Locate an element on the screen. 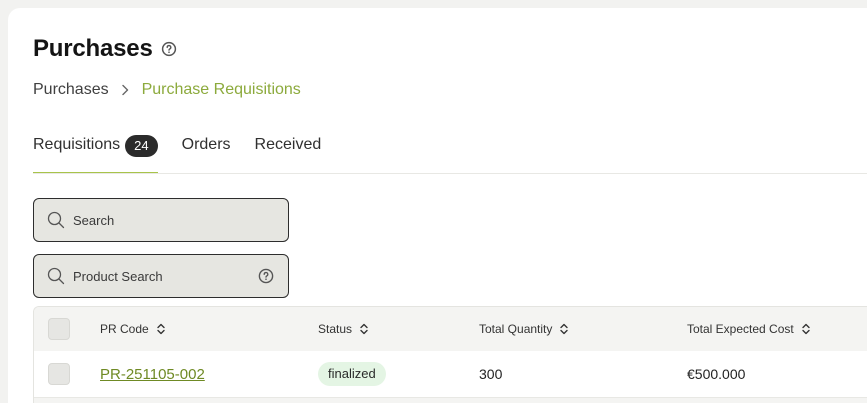  tab-label: Orders is located at coordinates (206, 144).